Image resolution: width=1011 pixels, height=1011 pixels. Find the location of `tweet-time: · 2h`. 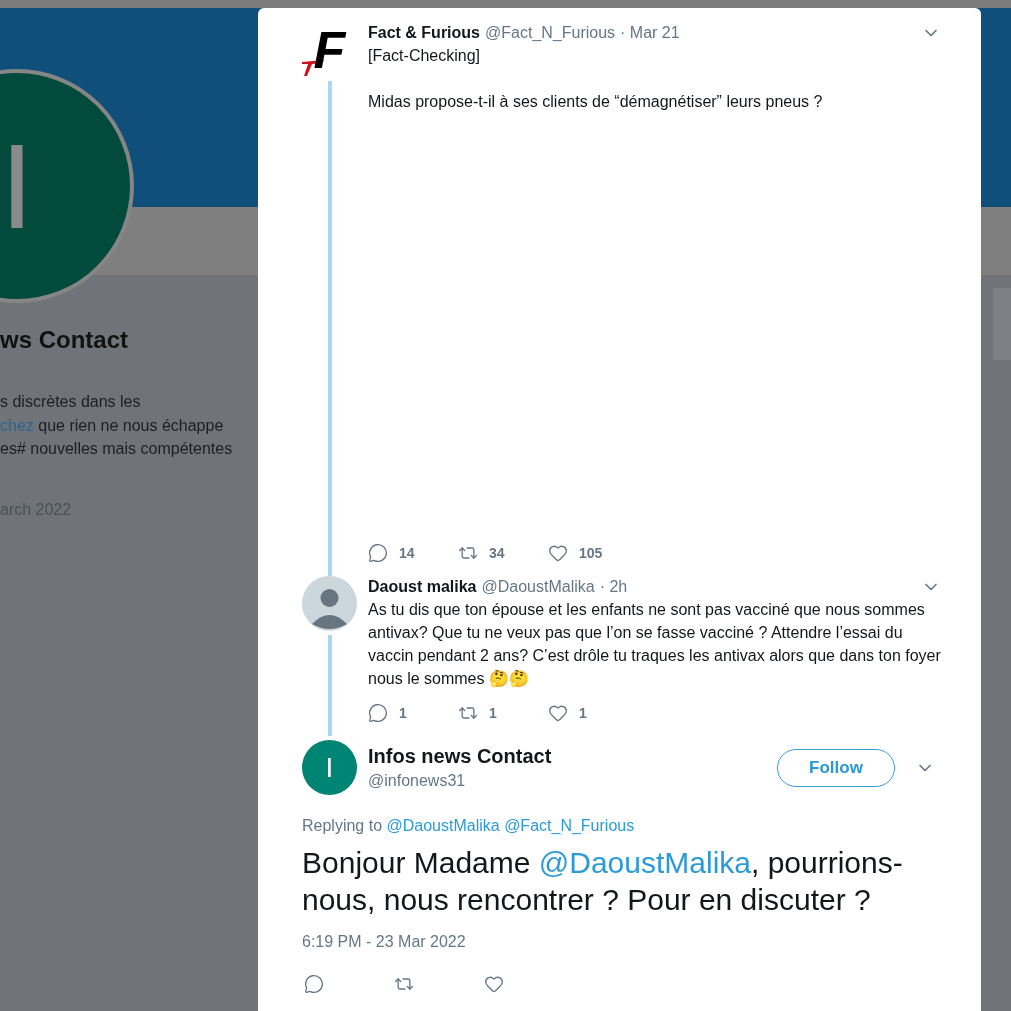

tweet-time: · 2h is located at coordinates (613, 587).